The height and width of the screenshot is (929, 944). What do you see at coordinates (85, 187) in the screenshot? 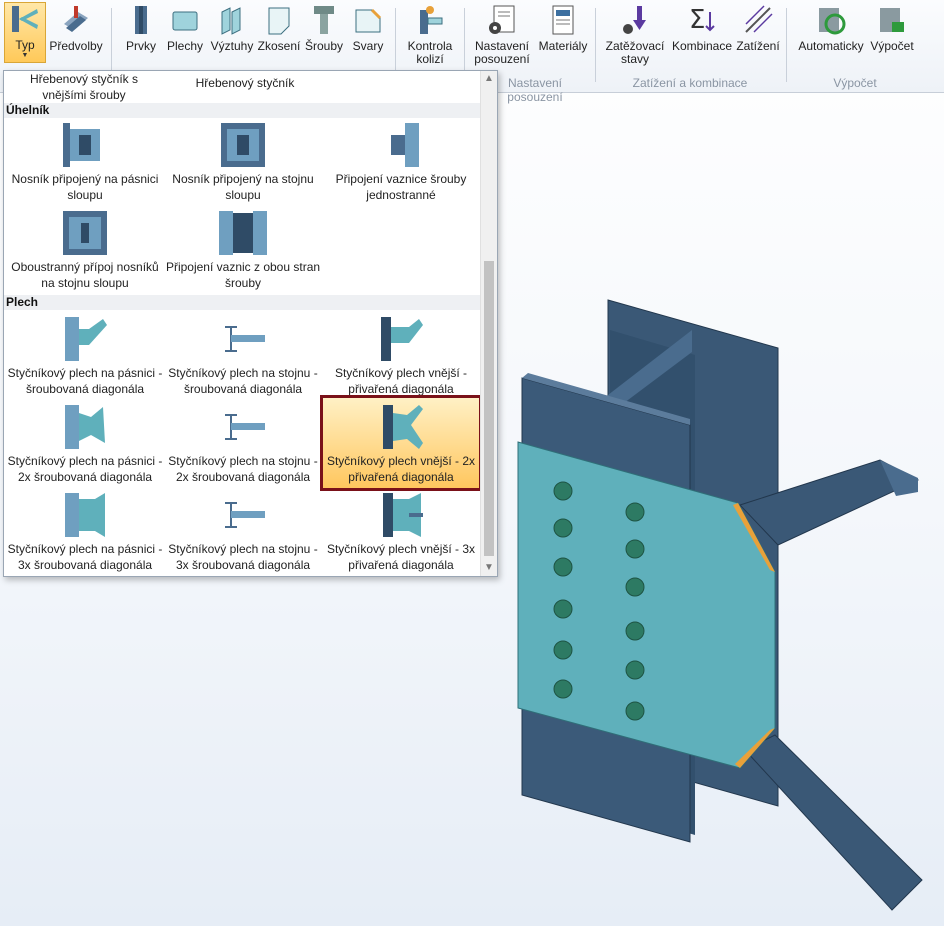
I see `gallery-item-label: Nosník připojený na pásnici sloupu` at bounding box center [85, 187].